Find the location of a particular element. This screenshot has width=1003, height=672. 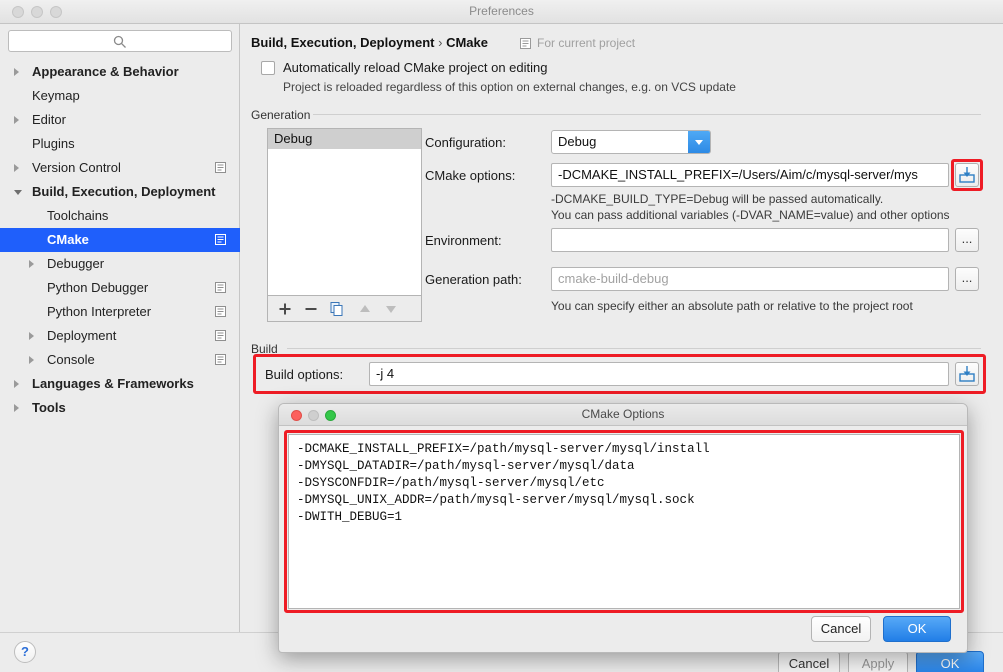

cmake-options-expand-button is located at coordinates (967, 175).